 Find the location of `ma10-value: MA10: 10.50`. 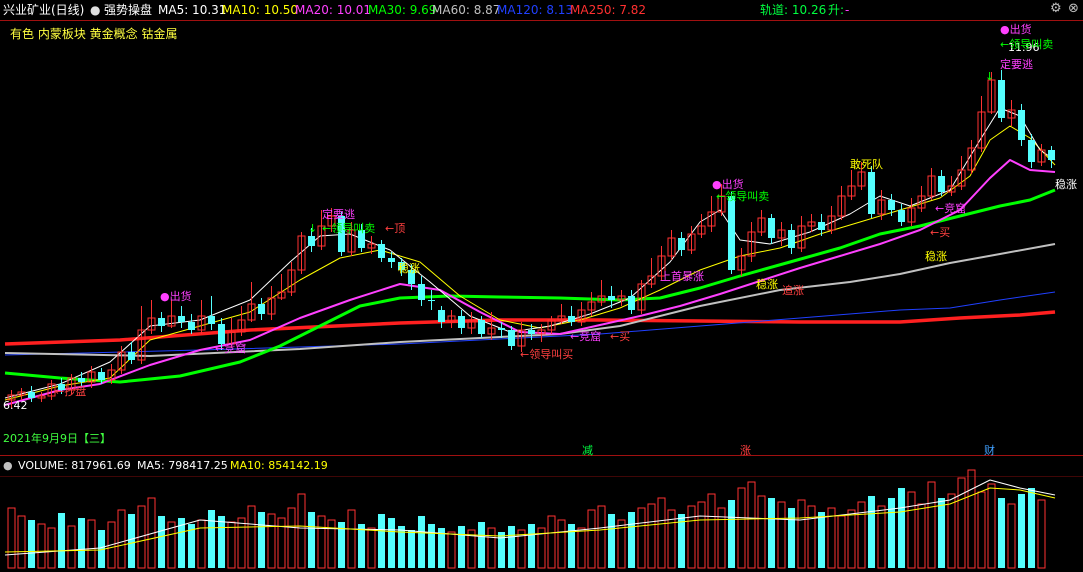

ma10-value: MA10: 10.50 is located at coordinates (260, 10).